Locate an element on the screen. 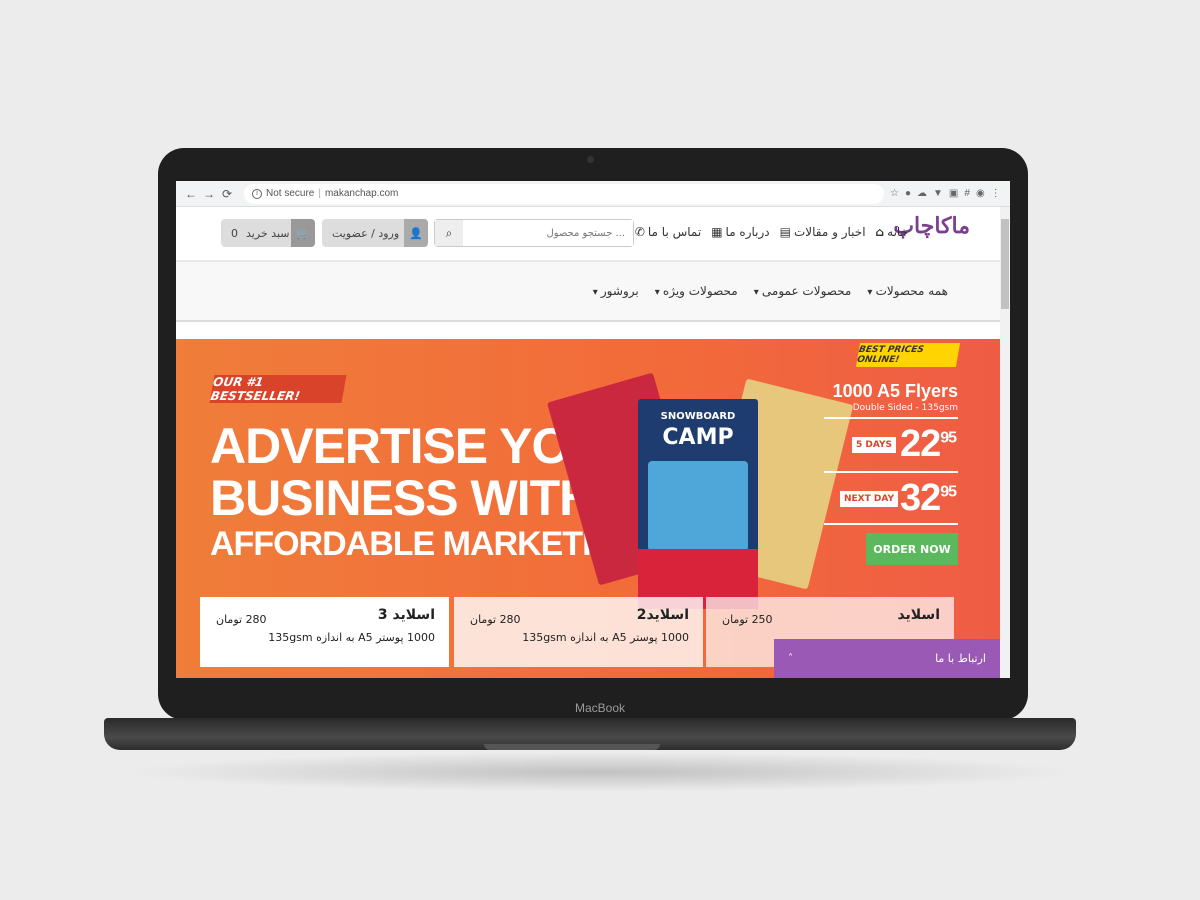 The image size is (1200, 900). menu-item-special-products: محصولات ویژه is located at coordinates (696, 291).